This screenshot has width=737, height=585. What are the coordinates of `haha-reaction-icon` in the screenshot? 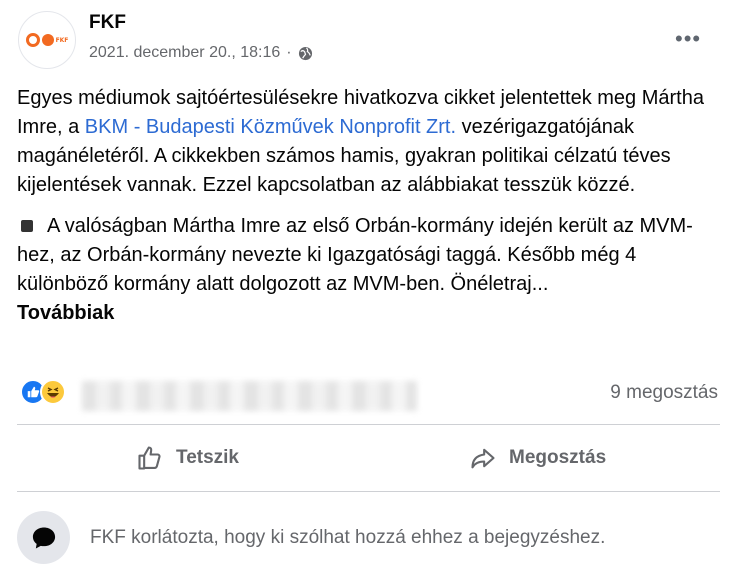 It's located at (53, 392).